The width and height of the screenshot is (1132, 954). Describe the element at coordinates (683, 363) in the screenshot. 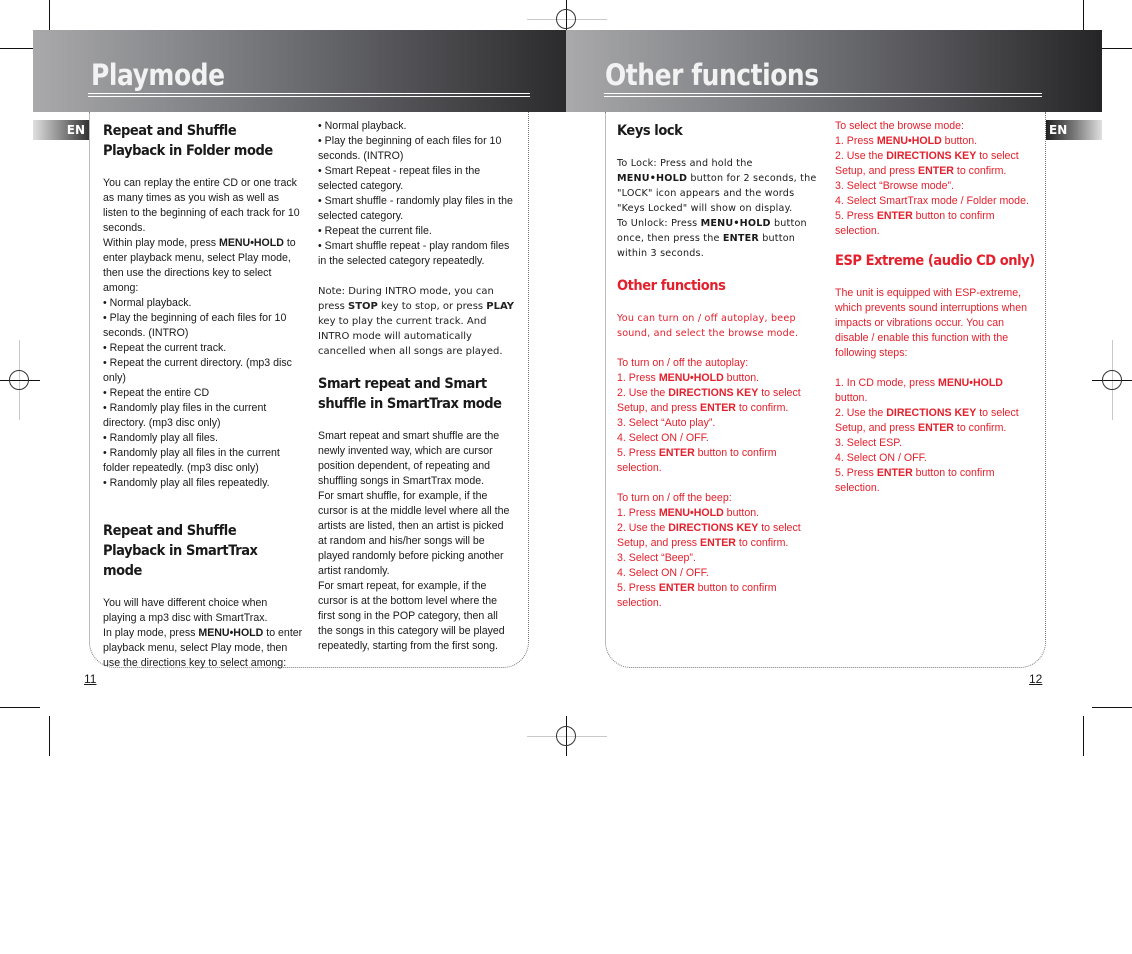

I see `steps-title: To turn on / off the autoplay:` at that location.